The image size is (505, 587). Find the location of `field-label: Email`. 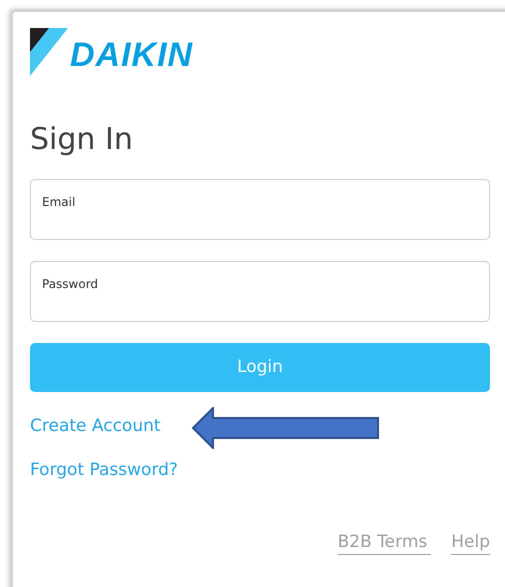

field-label: Email is located at coordinates (59, 202).